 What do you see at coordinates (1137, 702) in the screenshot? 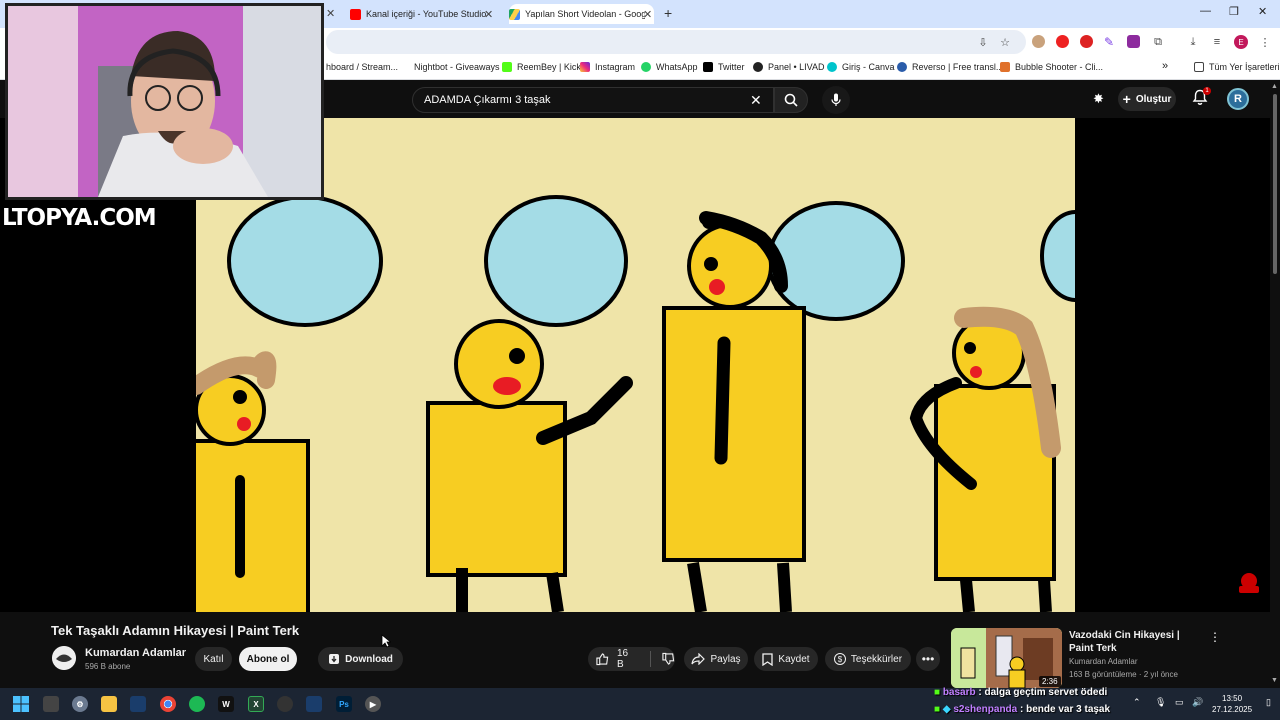
I see `tray-chevron-icon: ⌃` at bounding box center [1137, 702].